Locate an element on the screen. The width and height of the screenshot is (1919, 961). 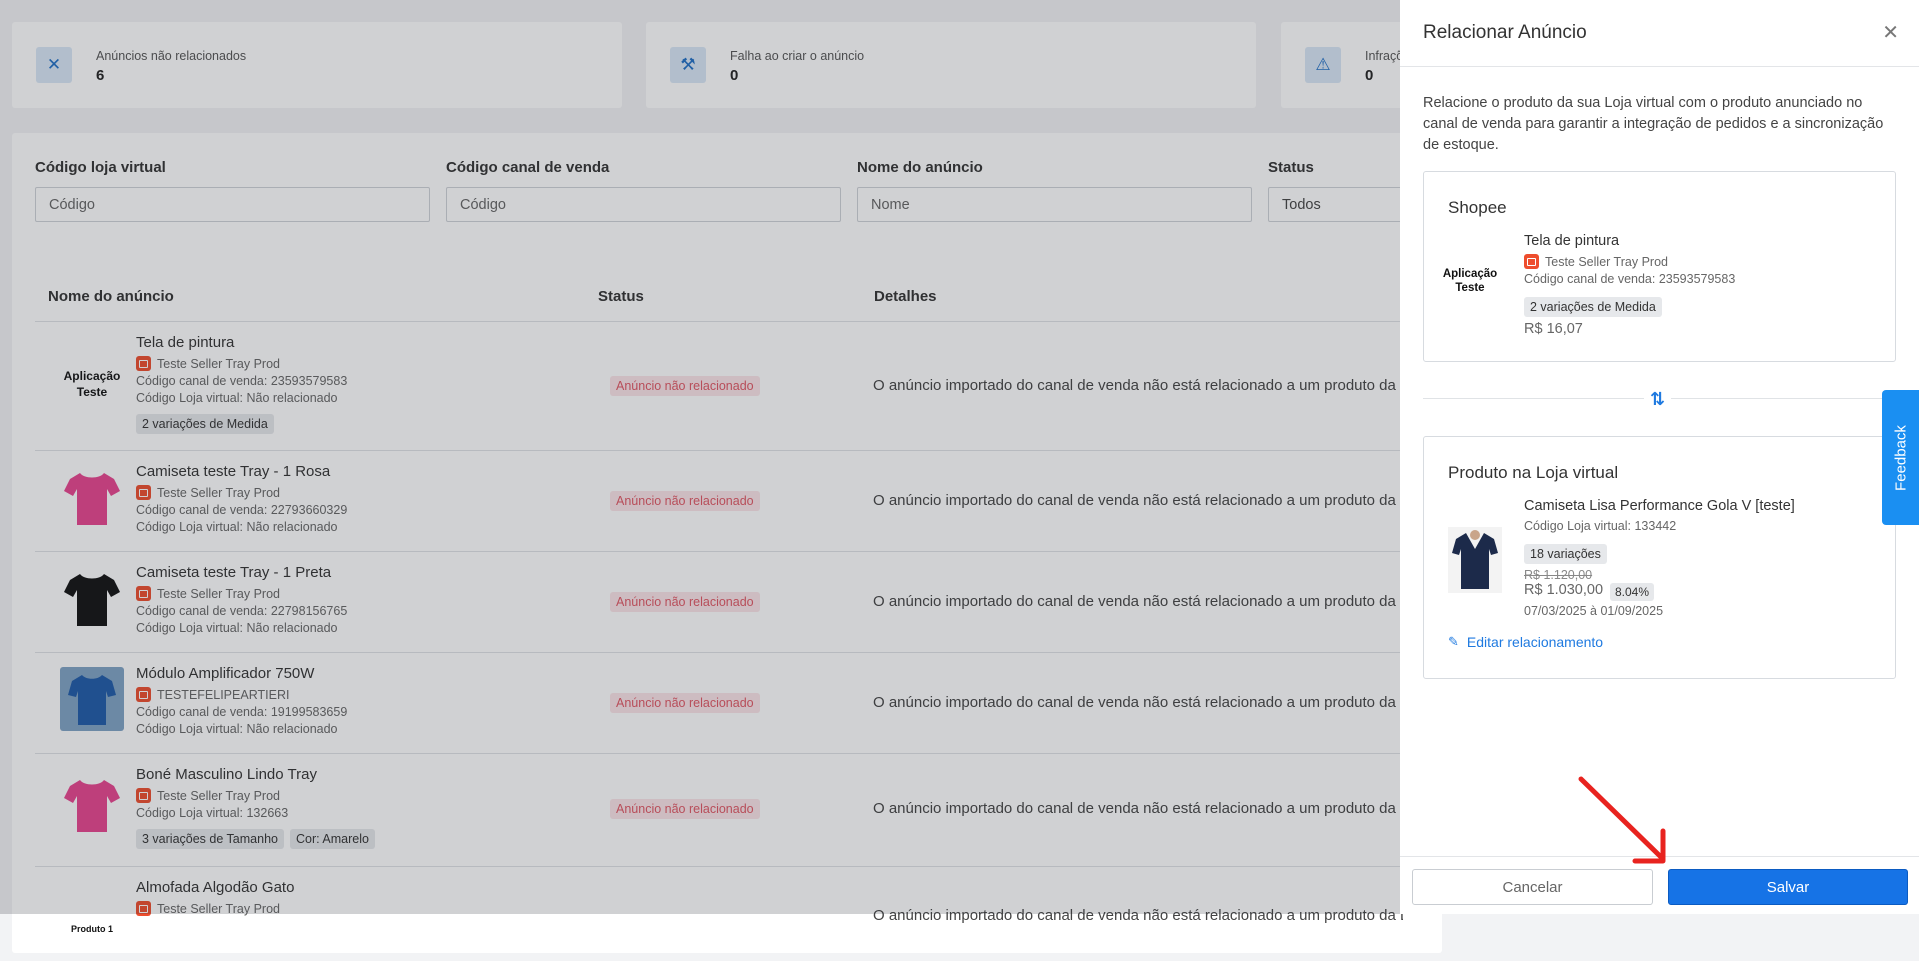
channel-code: Código canal de venda: 23593579583 is located at coordinates (1630, 279).